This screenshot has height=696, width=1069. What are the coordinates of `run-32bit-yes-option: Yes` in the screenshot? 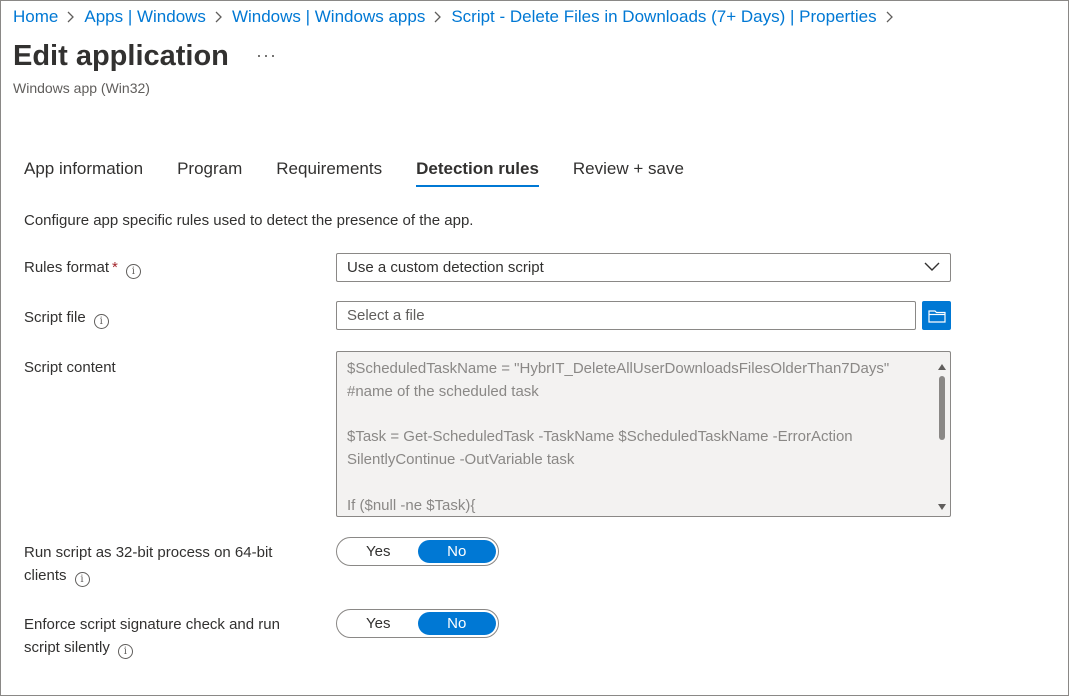 It's located at (378, 551).